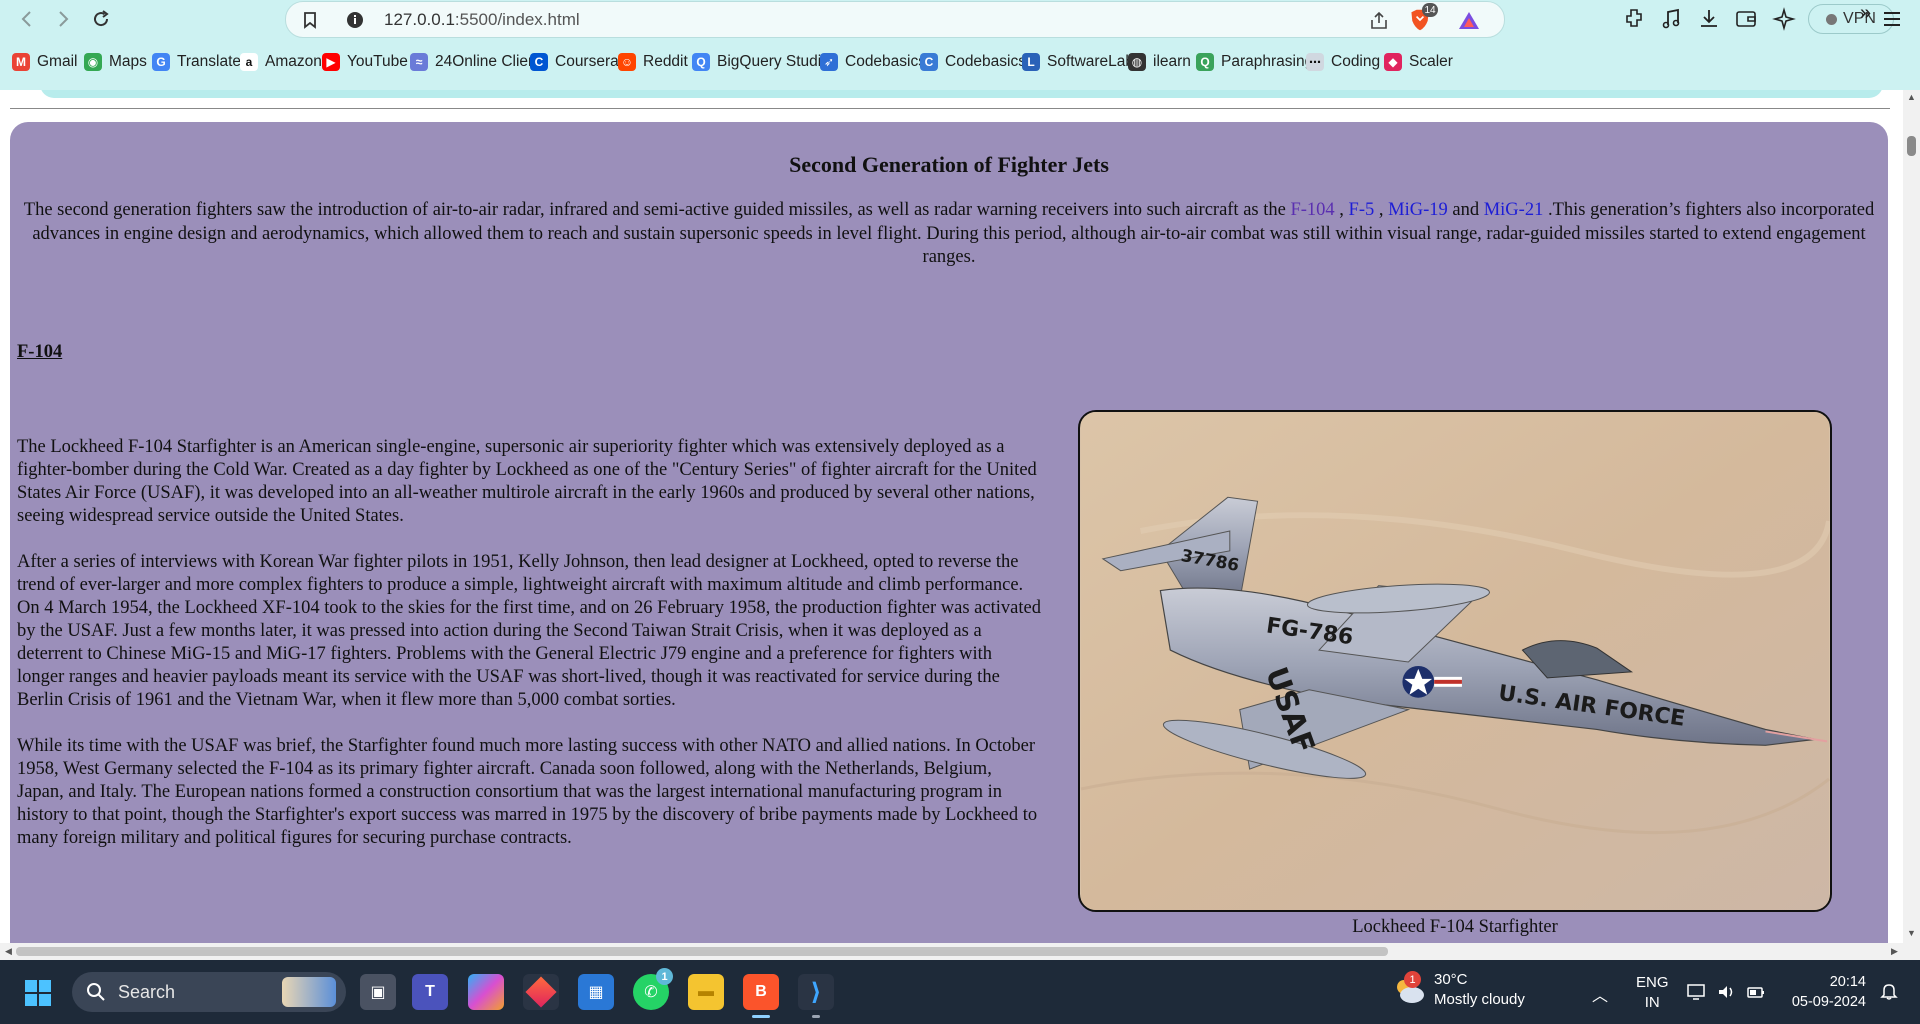  What do you see at coordinates (378, 992) in the screenshot?
I see `task-view-icon: ▣` at bounding box center [378, 992].